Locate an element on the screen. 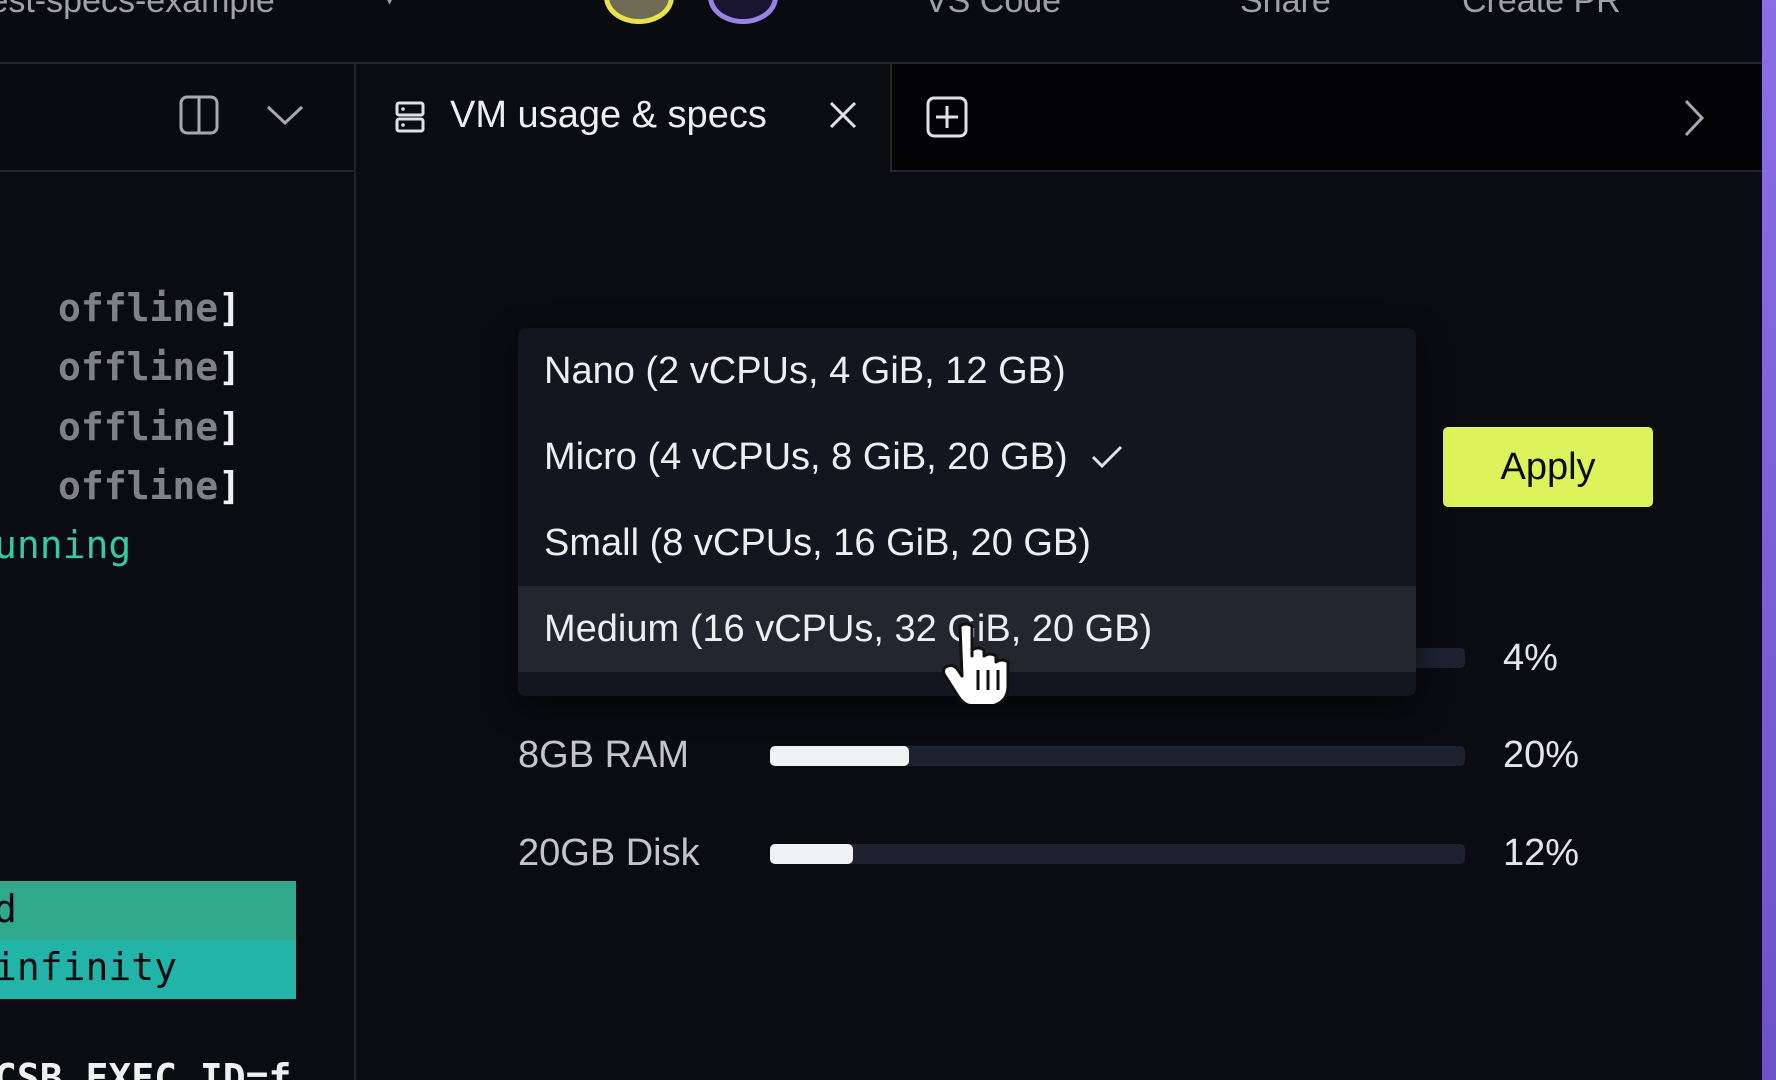 The height and width of the screenshot is (1080, 1776). server-icon is located at coordinates (410, 119).